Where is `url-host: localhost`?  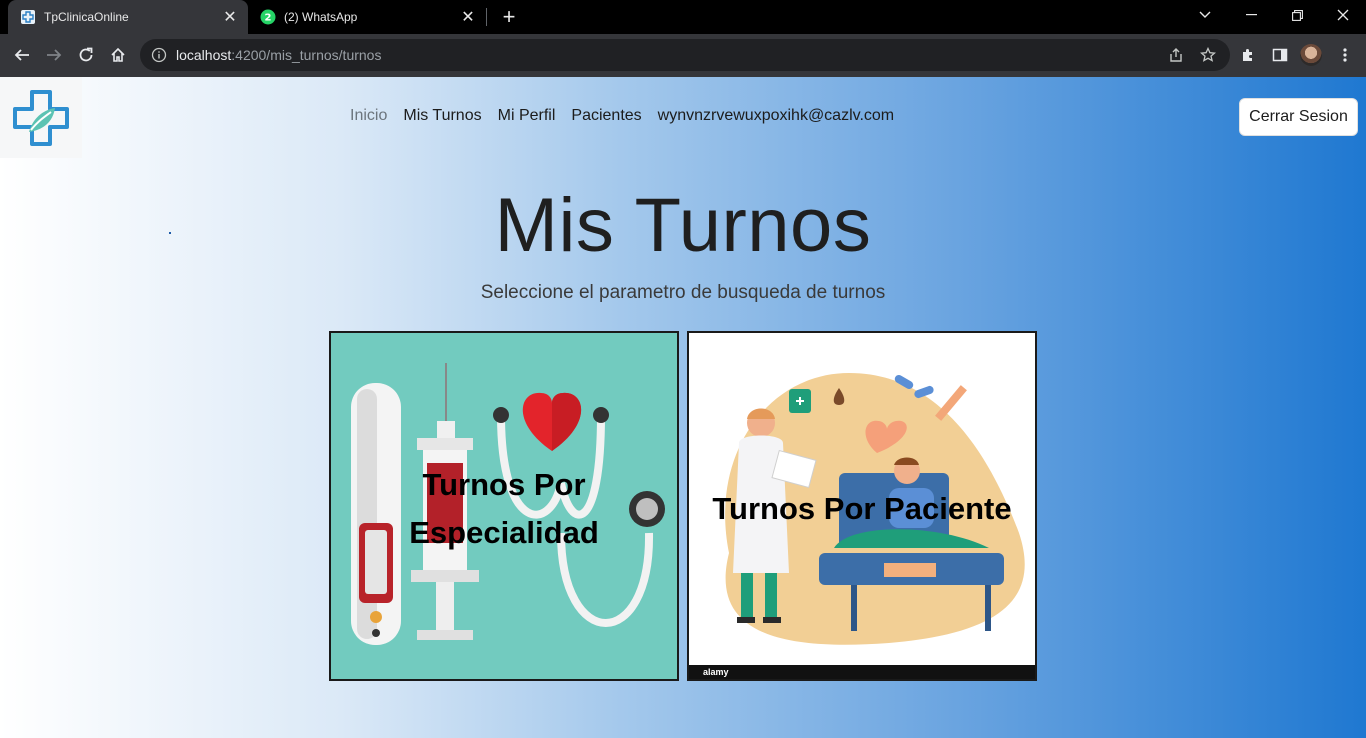 url-host: localhost is located at coordinates (204, 55).